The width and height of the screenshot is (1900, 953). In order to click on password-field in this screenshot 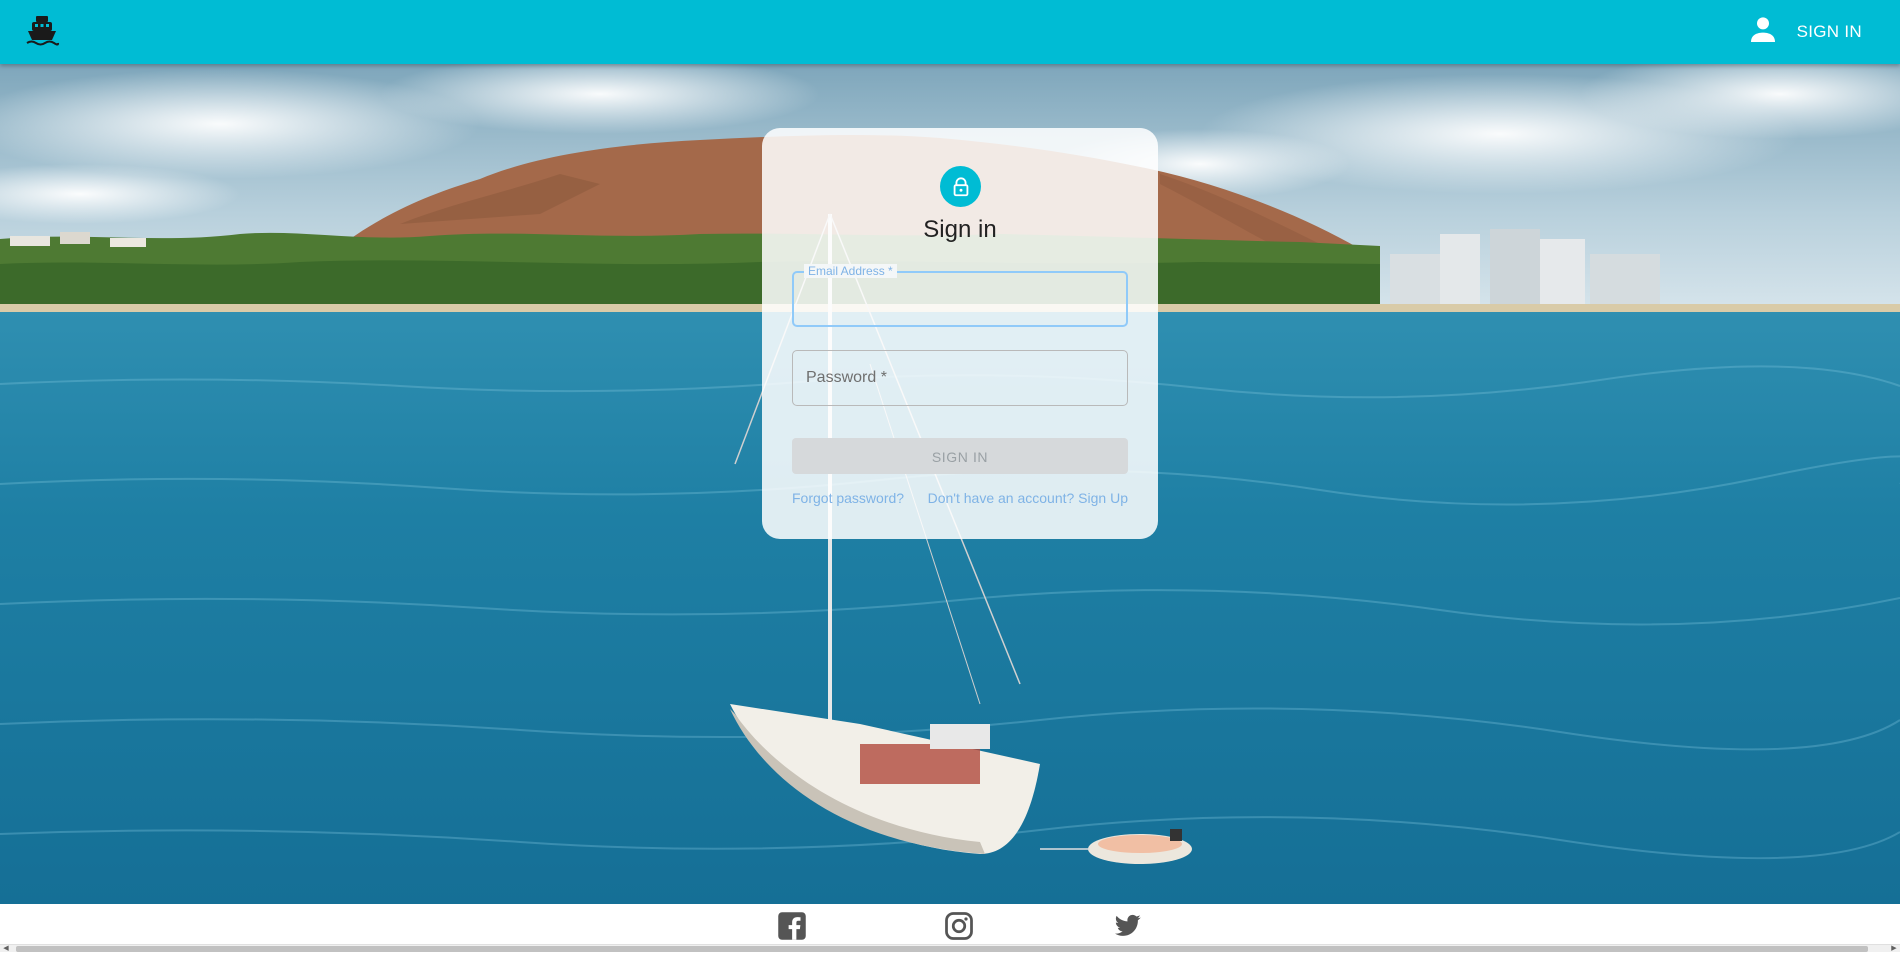, I will do `click(960, 378)`.